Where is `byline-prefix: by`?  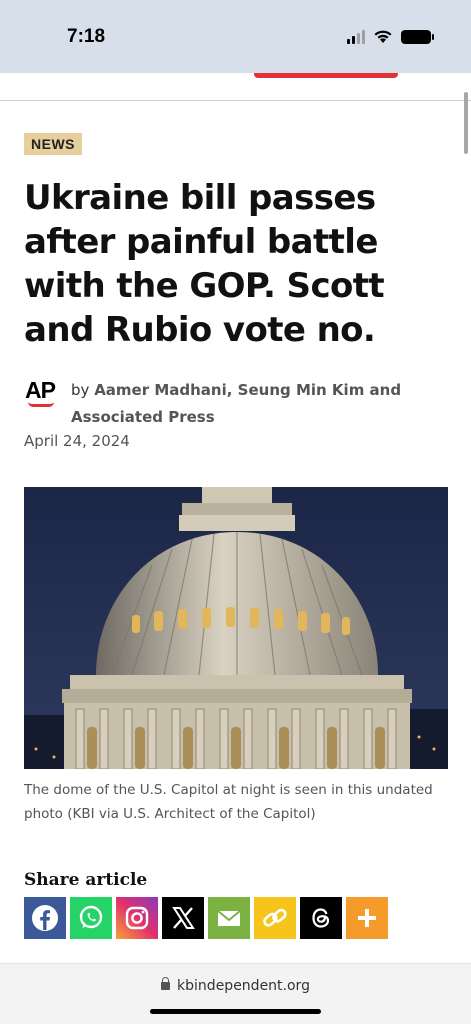
byline-prefix: by is located at coordinates (80, 390).